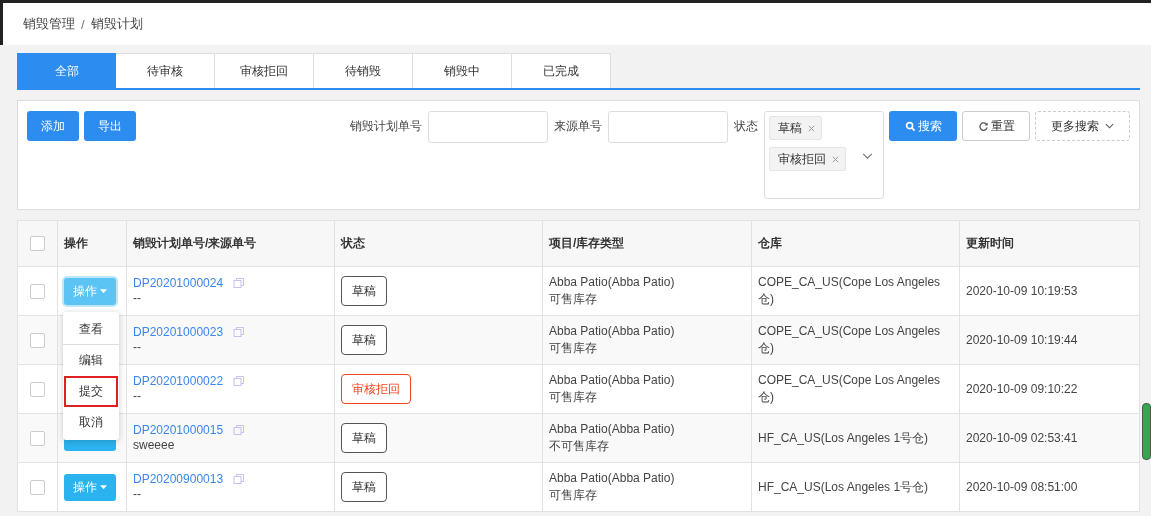  I want to click on plan-number-link: DP20201000024, so click(178, 282).